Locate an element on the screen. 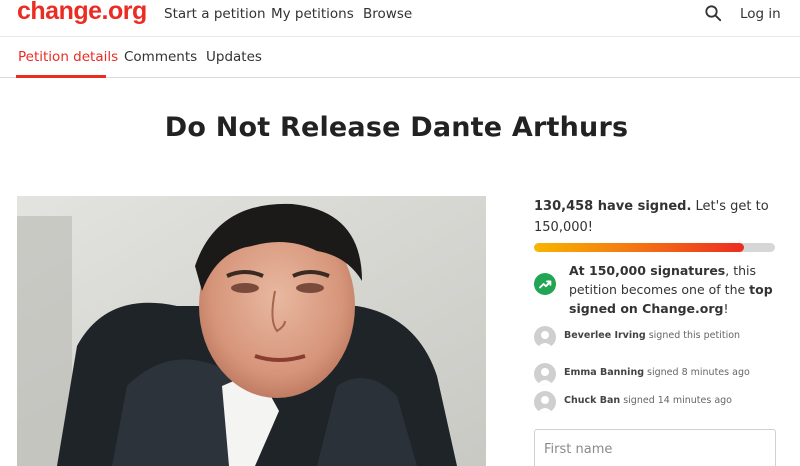 The width and height of the screenshot is (800, 466). signature-count: 130,458 have signed. is located at coordinates (613, 206).